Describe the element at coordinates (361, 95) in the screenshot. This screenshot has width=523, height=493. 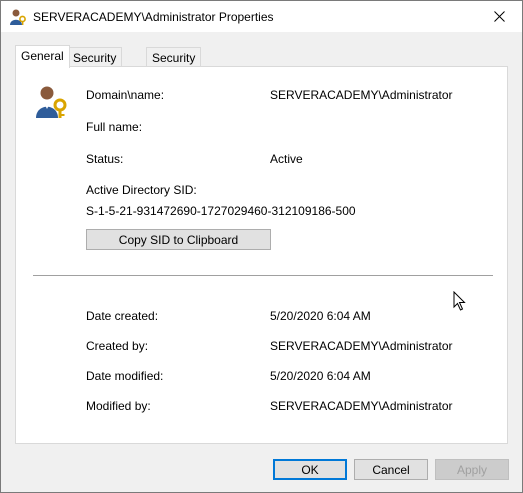
I see `domain-name-value: SERVERACADEMY\Administrator` at that location.